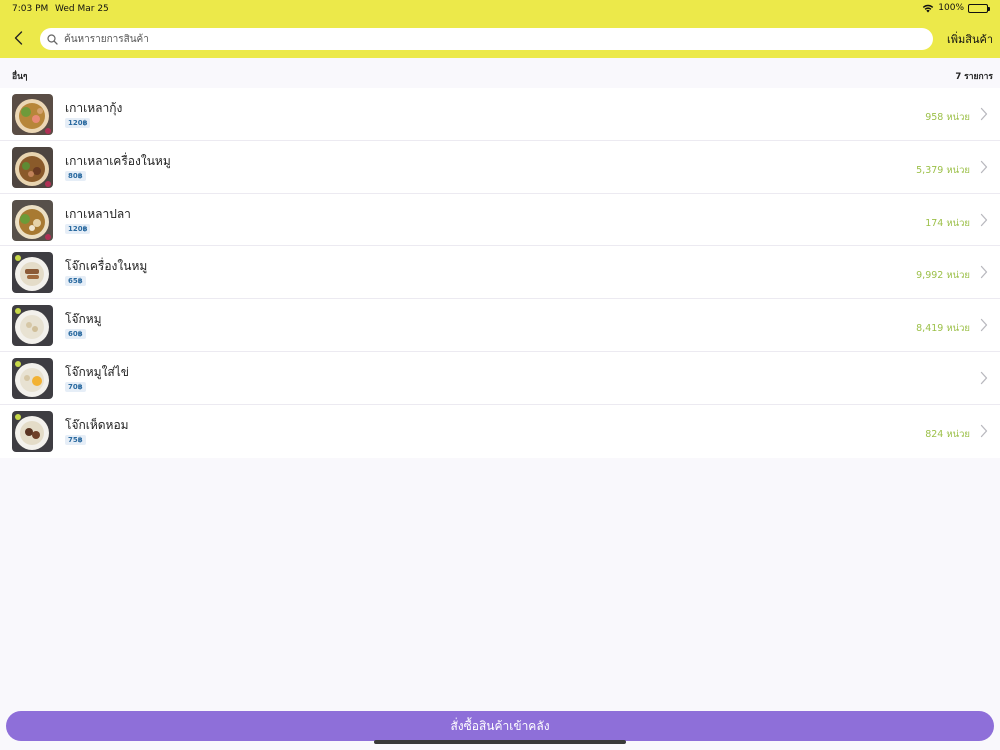  I want to click on stock-quantity: 8,419 หน่วย, so click(943, 329).